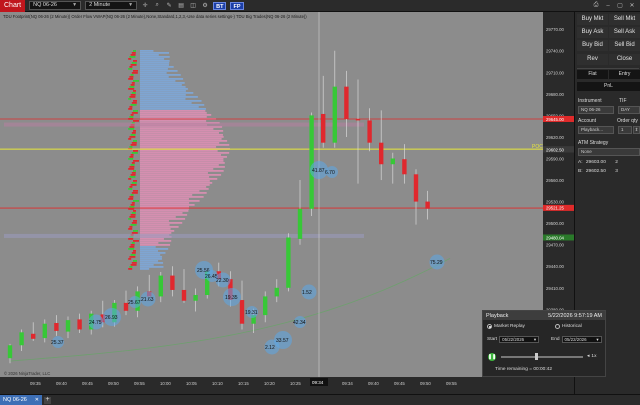 This screenshot has width=640, height=405. Describe the element at coordinates (537, 356) in the screenshot. I see `playback-progress-thumb` at that location.